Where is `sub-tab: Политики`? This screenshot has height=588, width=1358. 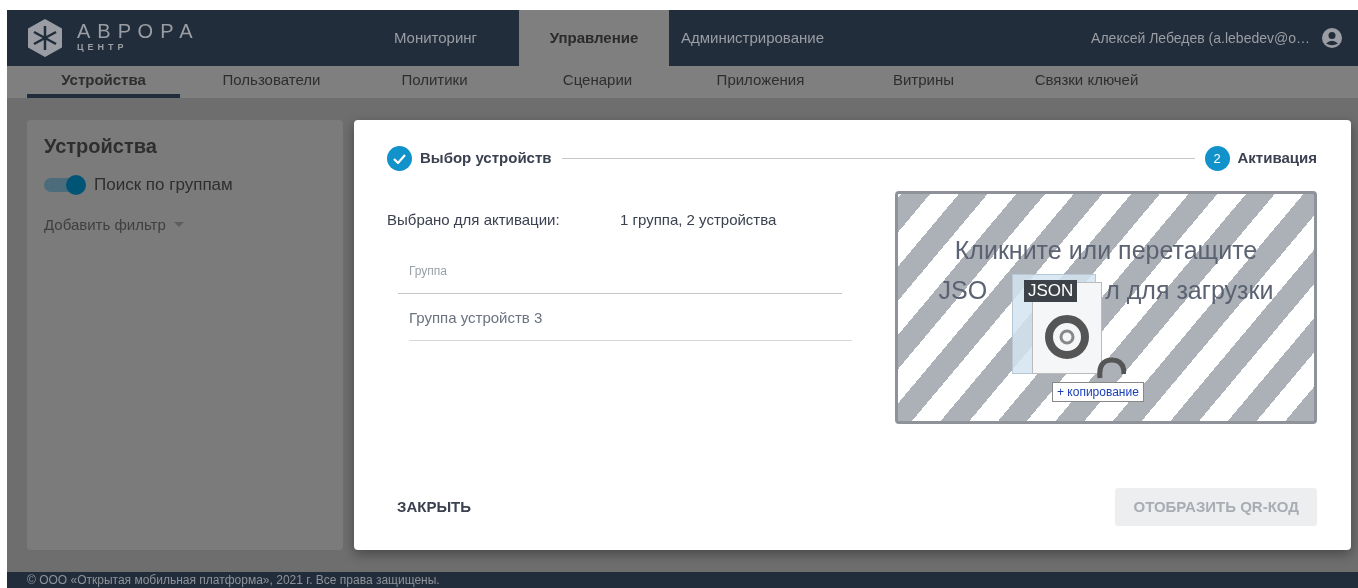 sub-tab: Политики is located at coordinates (434, 82).